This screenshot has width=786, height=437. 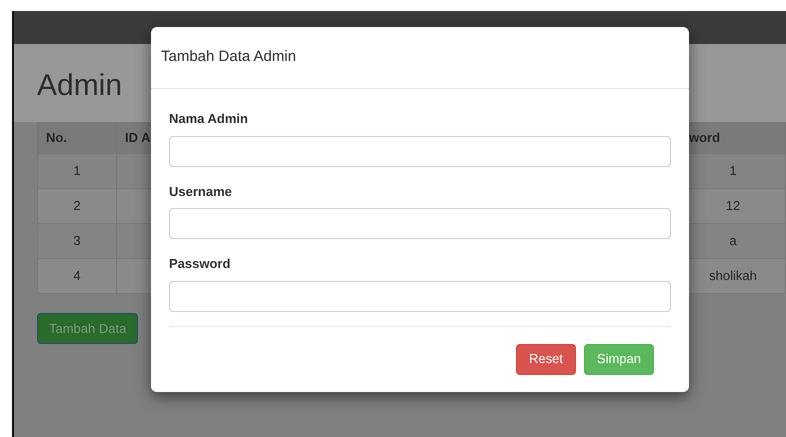 What do you see at coordinates (87, 328) in the screenshot?
I see `add-data-button: Tambah Data` at bounding box center [87, 328].